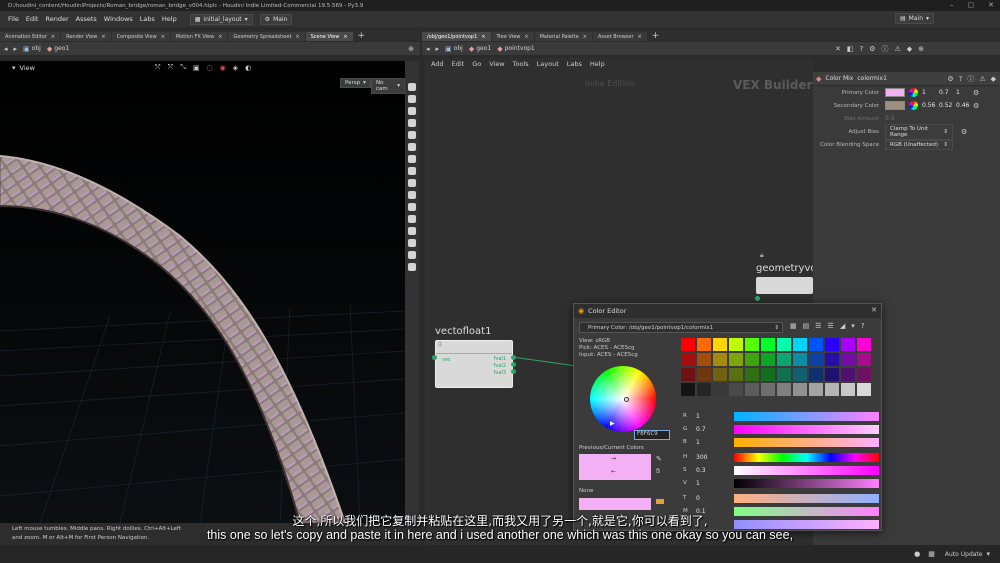 The height and width of the screenshot is (563, 1000). What do you see at coordinates (140, 36) in the screenshot?
I see `tab-composite-view: Composite View ×` at bounding box center [140, 36].